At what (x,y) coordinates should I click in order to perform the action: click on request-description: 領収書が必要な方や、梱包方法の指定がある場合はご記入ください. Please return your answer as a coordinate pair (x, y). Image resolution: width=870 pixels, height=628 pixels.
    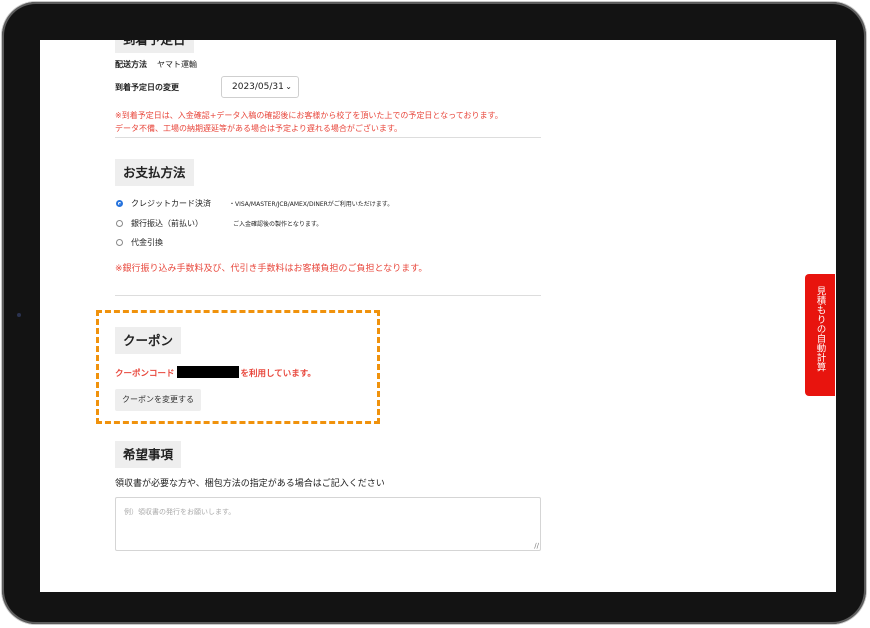
    Looking at the image, I should click on (250, 484).